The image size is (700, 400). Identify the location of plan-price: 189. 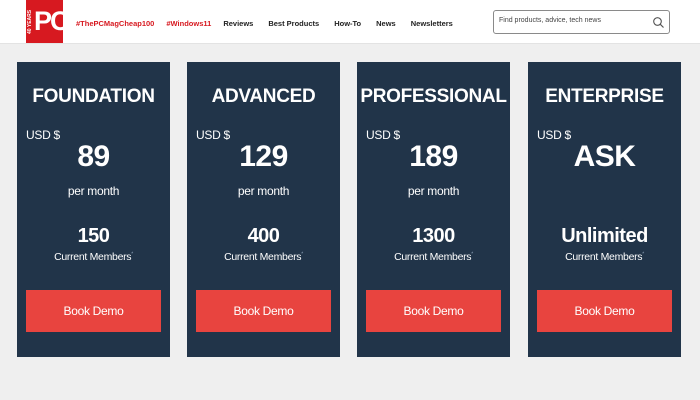
(433, 156).